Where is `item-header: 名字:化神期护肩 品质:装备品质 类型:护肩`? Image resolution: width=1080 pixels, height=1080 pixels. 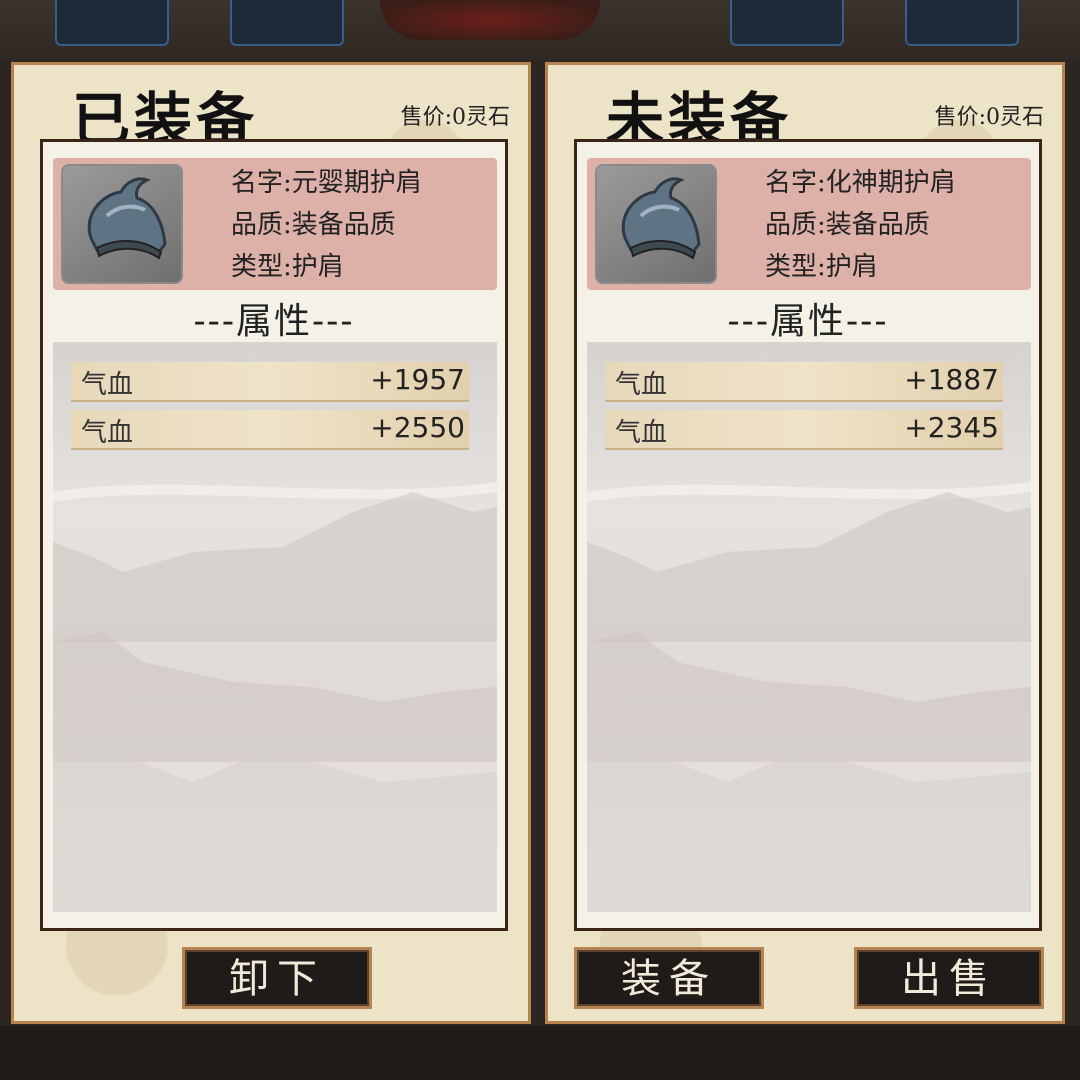
item-header: 名字:化神期护肩 品质:装备品质 类型:护肩 is located at coordinates (809, 224).